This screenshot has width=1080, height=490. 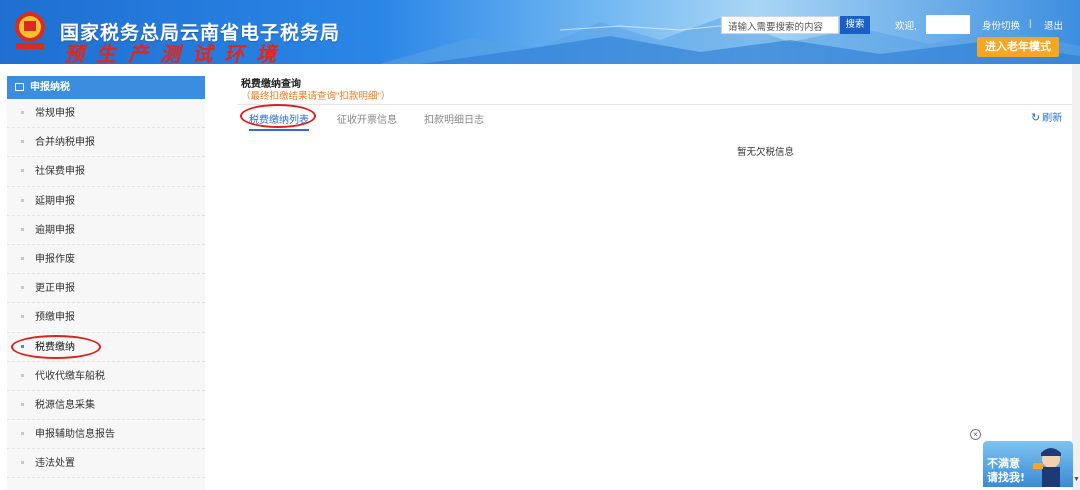 I want to click on sidebar-item-vehicle-tax: 代收代缴车船税, so click(x=106, y=376).